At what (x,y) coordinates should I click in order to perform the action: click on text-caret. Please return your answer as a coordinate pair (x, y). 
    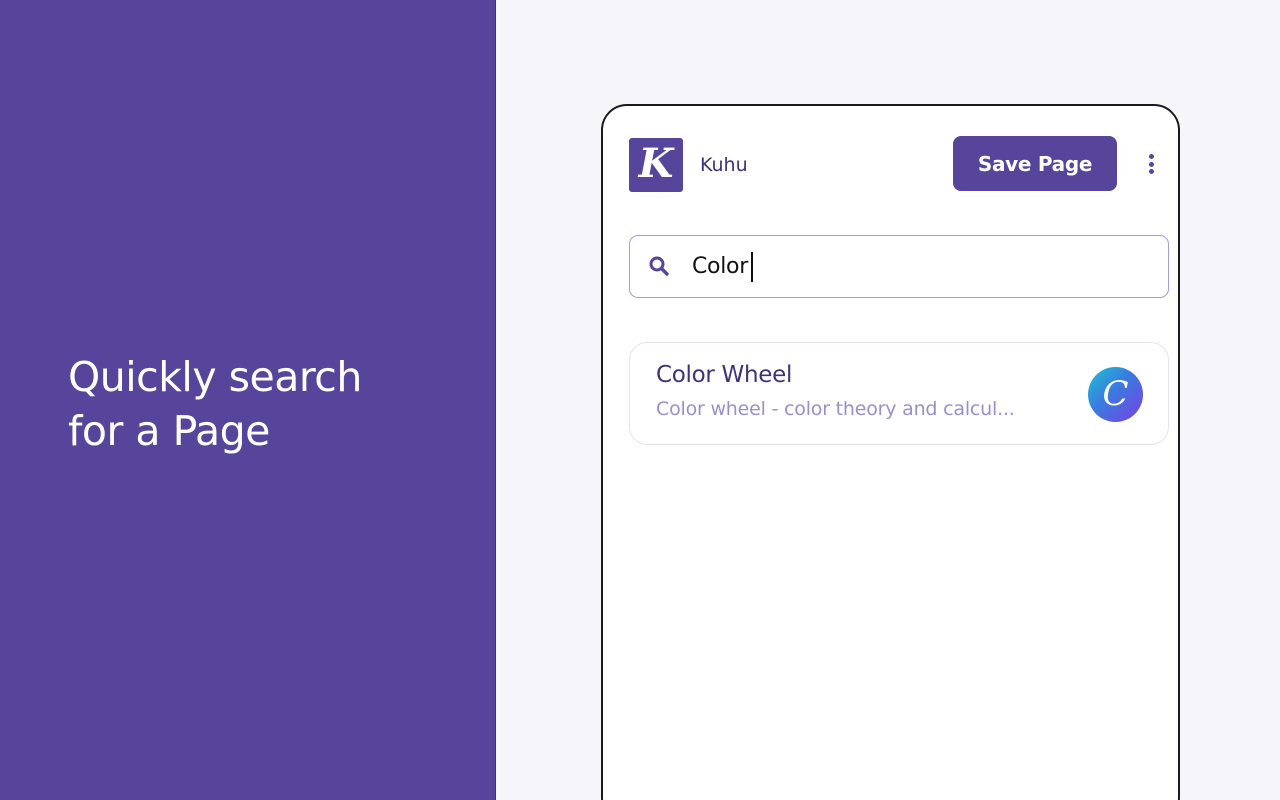
    Looking at the image, I should click on (752, 267).